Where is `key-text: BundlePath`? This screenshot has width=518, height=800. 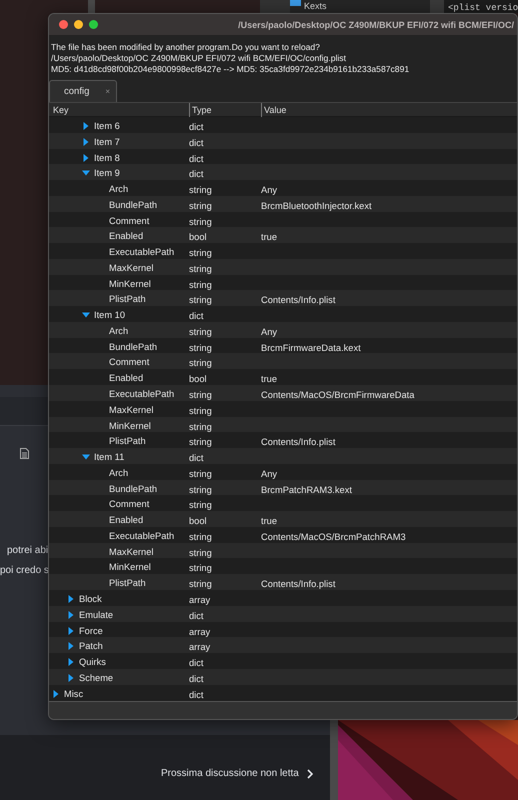 key-text: BundlePath is located at coordinates (133, 205).